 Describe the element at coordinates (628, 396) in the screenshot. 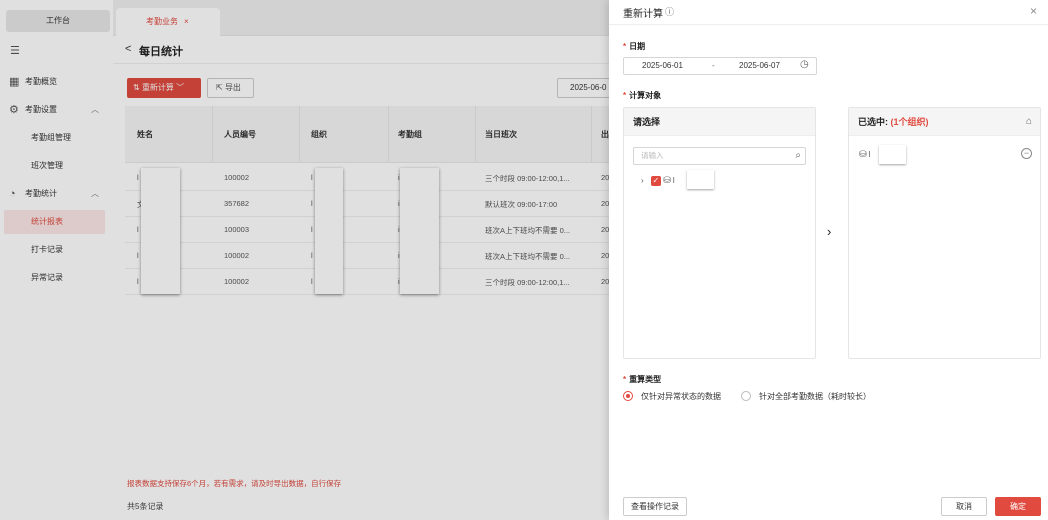

I see `radio-dot-selected` at that location.